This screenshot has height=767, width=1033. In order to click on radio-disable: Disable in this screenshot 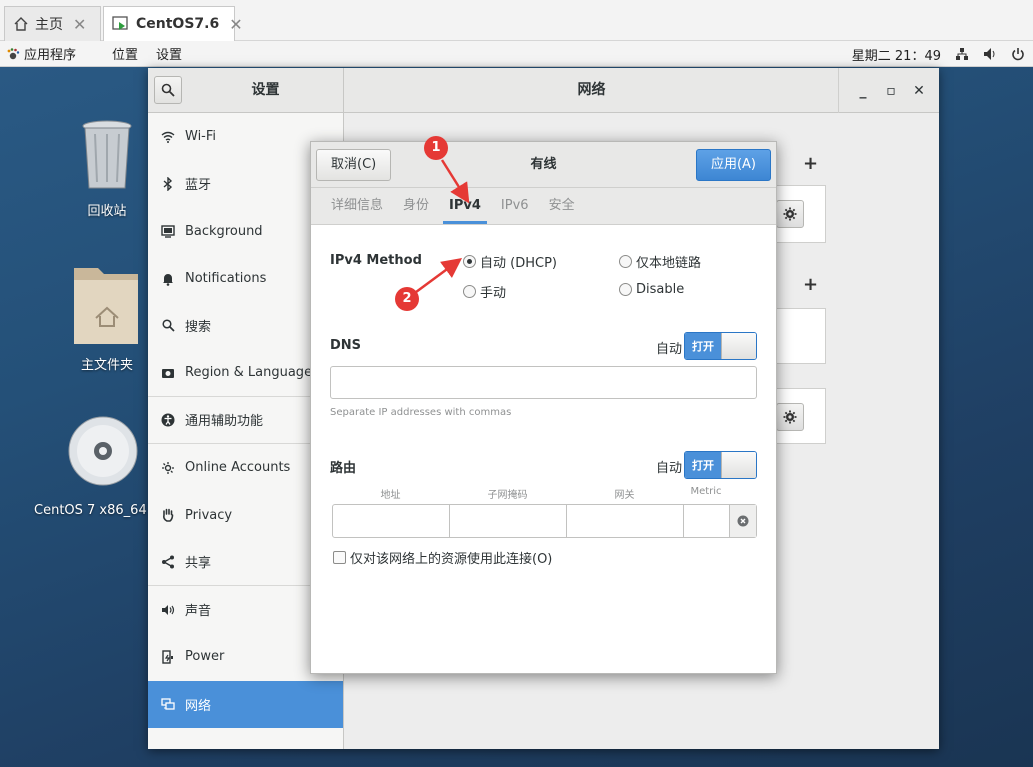, I will do `click(651, 289)`.